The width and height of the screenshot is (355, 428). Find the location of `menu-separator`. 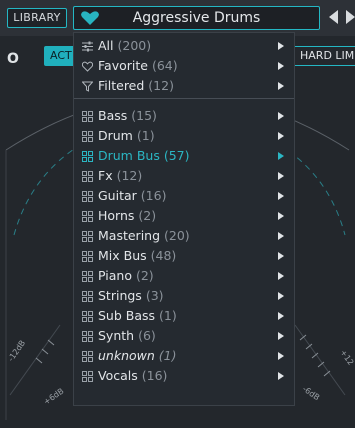

menu-separator is located at coordinates (184, 98).